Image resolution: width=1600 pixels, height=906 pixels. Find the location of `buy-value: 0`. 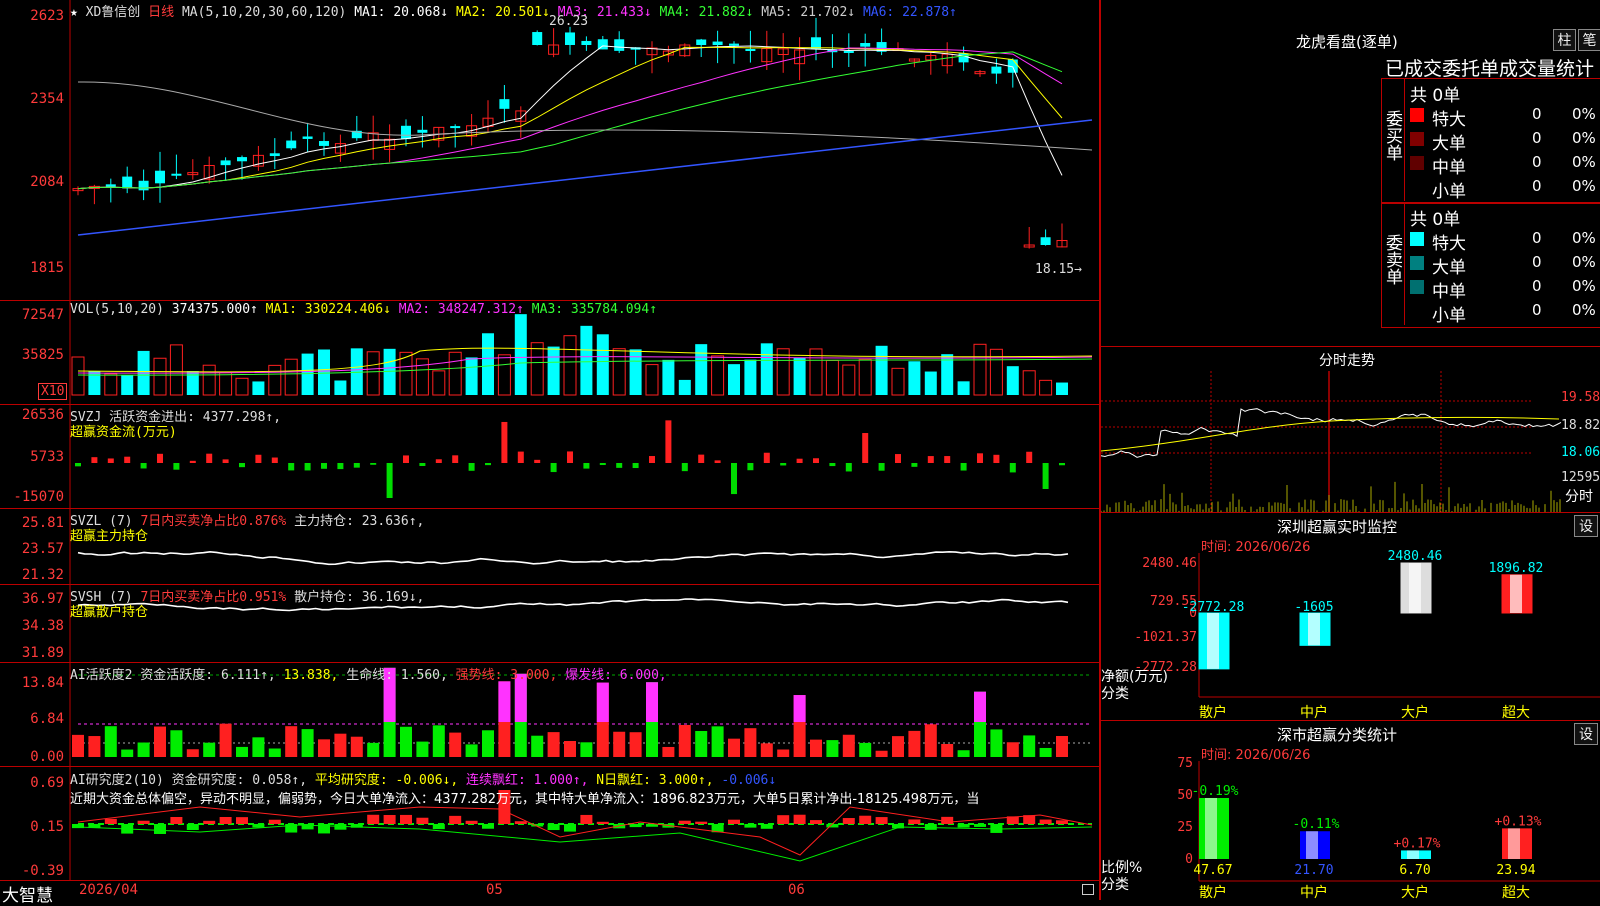

buy-value: 0 is located at coordinates (1537, 138).